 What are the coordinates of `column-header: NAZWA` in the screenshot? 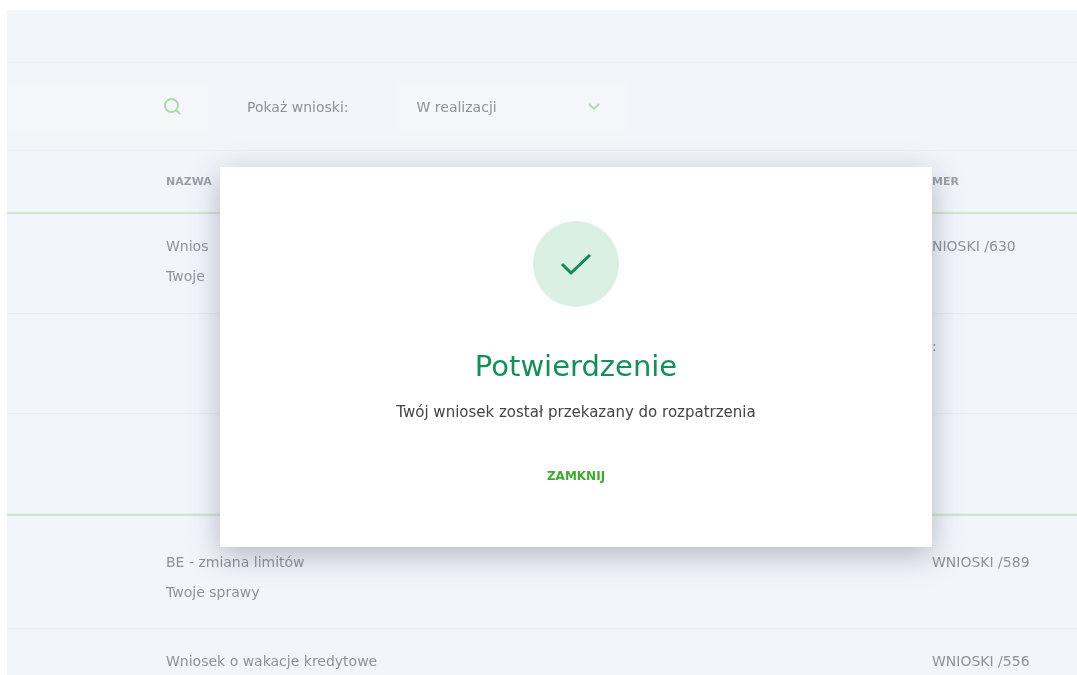 It's located at (189, 181).